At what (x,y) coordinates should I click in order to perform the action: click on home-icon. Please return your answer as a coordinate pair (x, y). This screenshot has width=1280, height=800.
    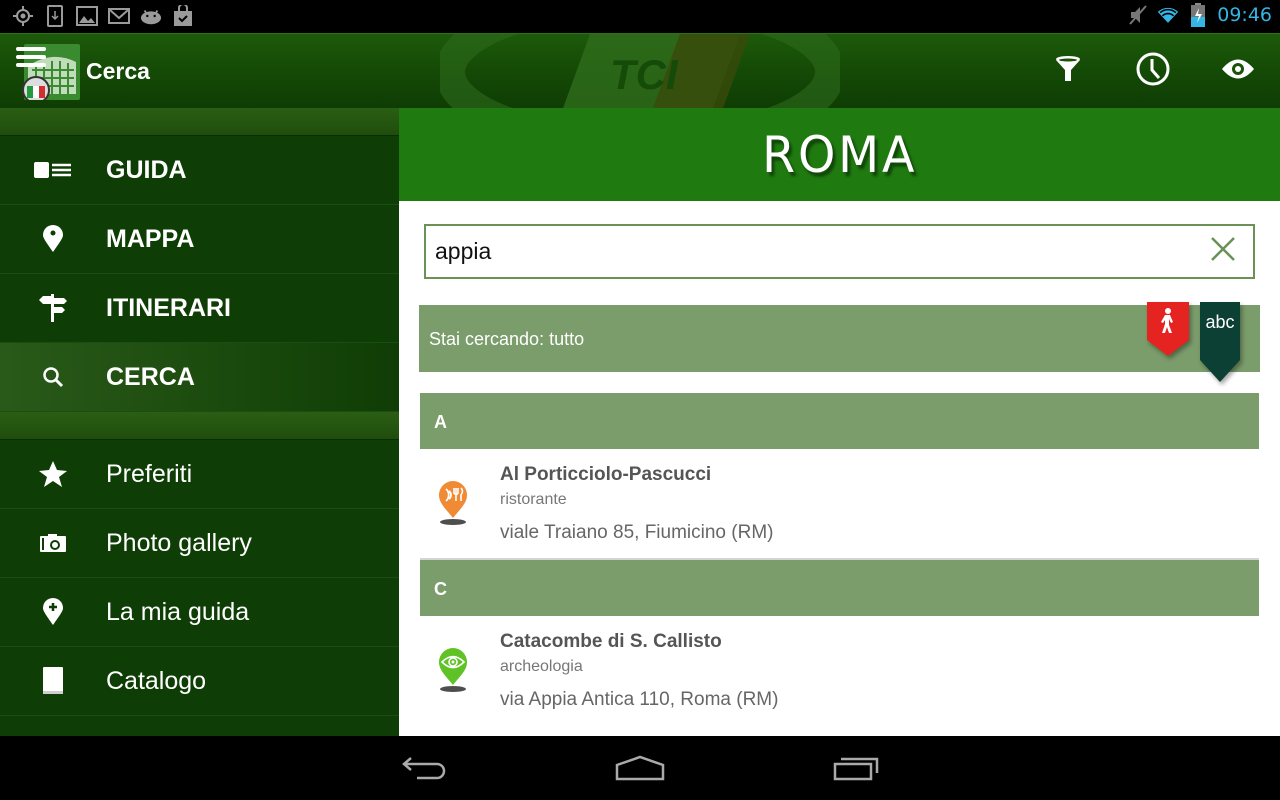
    Looking at the image, I should click on (640, 770).